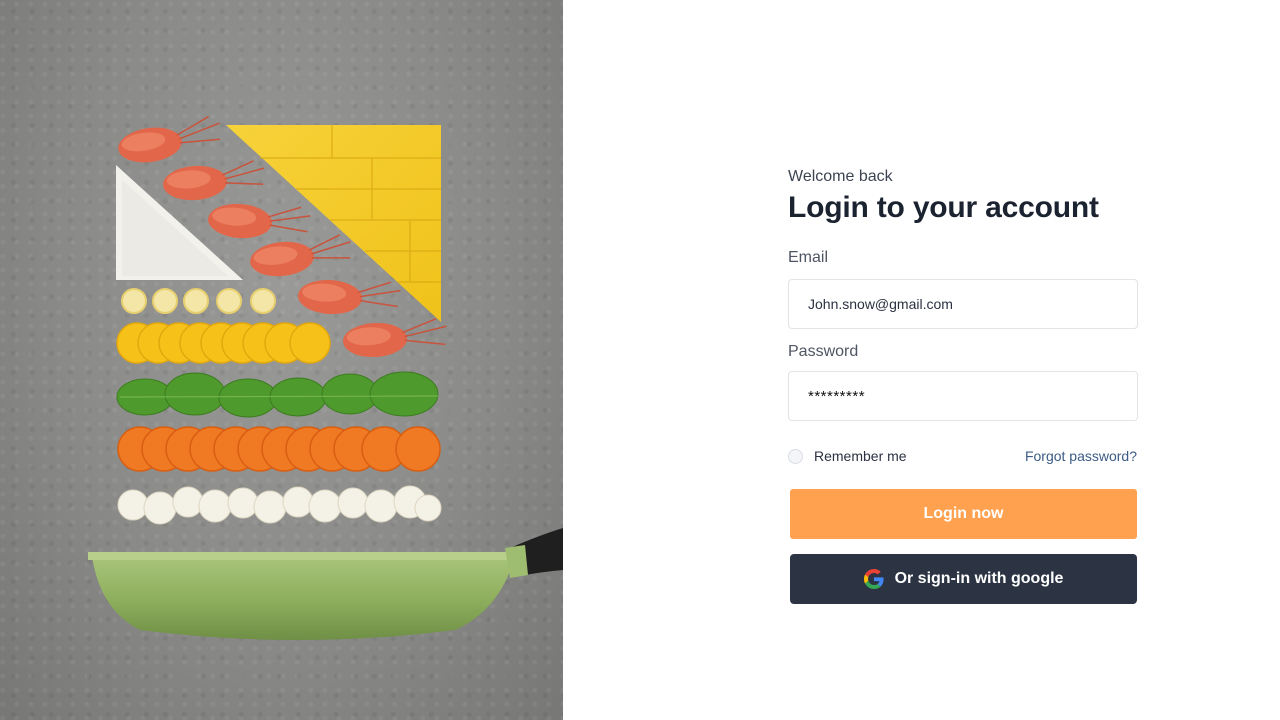  Describe the element at coordinates (840, 176) in the screenshot. I see `welcome-text: Welcome back` at that location.